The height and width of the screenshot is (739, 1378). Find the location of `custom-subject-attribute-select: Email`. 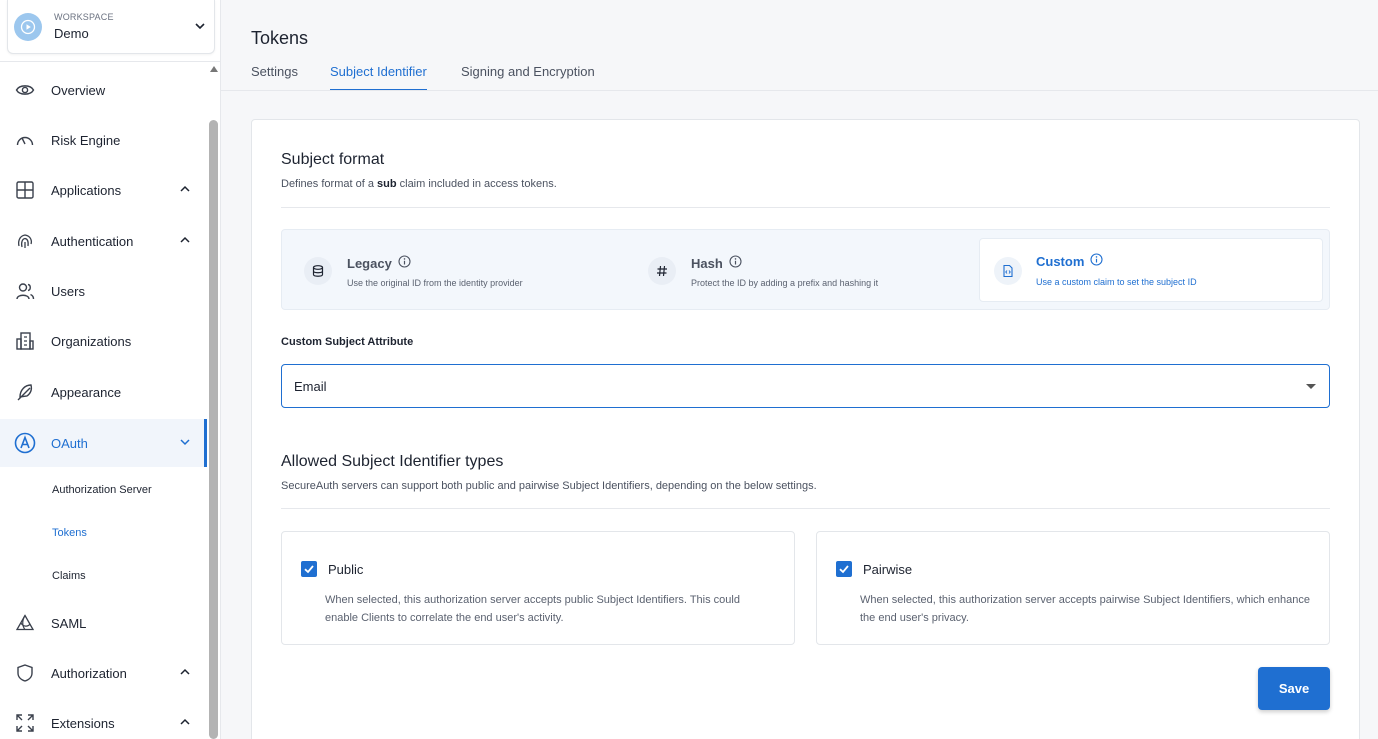

custom-subject-attribute-select: Email is located at coordinates (805, 386).